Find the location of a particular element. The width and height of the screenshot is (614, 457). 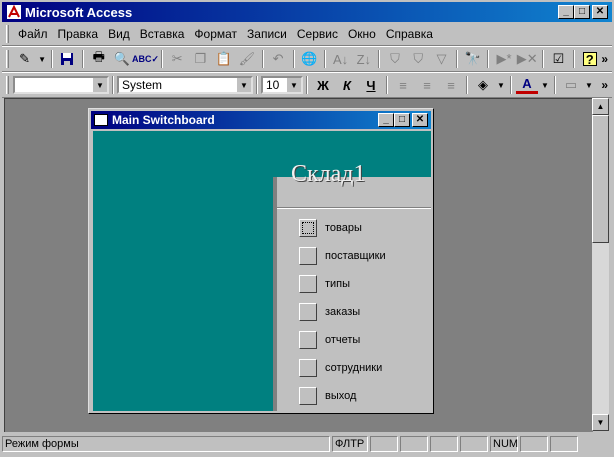

scroll-thumb is located at coordinates (600, 179).